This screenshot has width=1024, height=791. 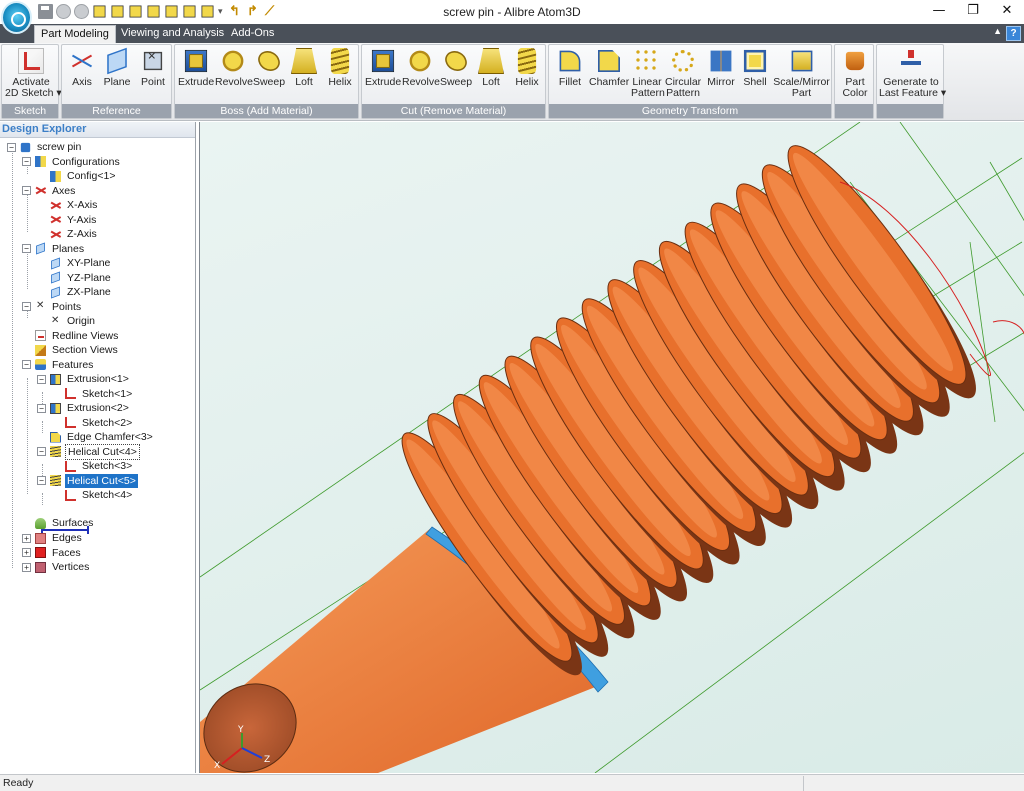 What do you see at coordinates (40, 567) in the screenshot?
I see `vertices-icon` at bounding box center [40, 567].